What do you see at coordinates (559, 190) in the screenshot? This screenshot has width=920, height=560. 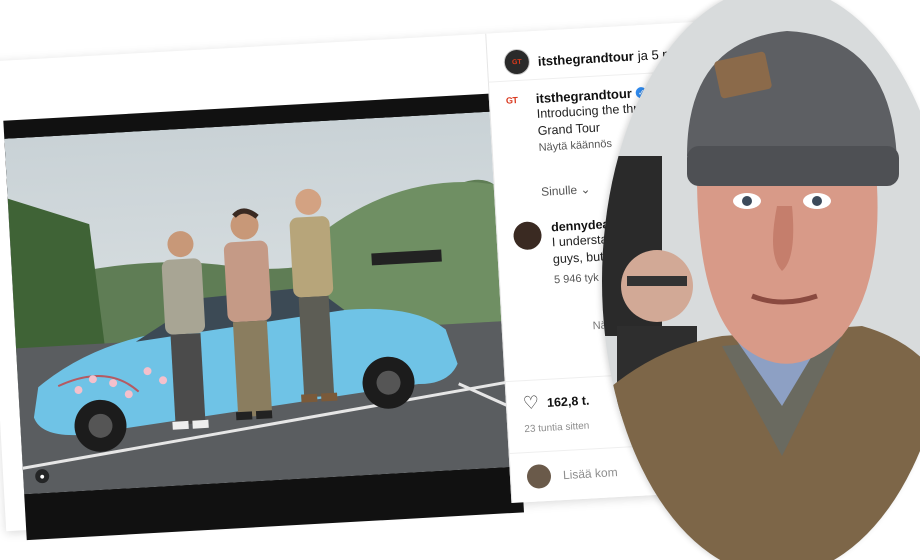 I see `sort-label: Sinulle` at bounding box center [559, 190].